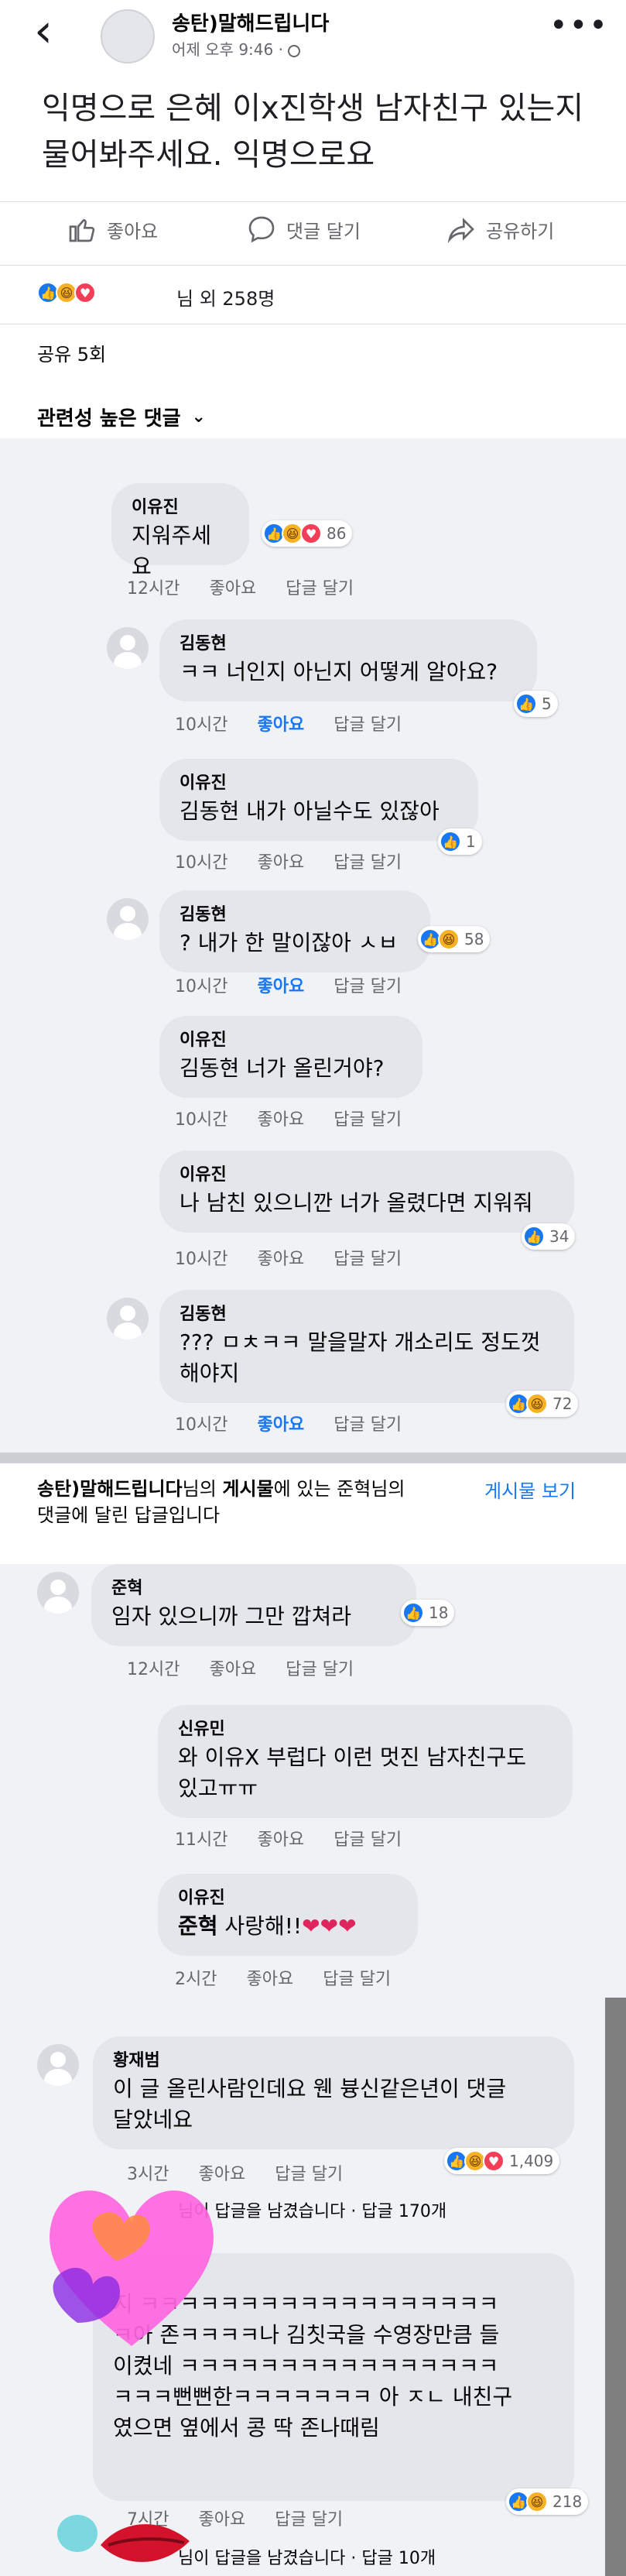  Describe the element at coordinates (132, 2268) in the screenshot. I see `heart-sticker-overlay` at that location.